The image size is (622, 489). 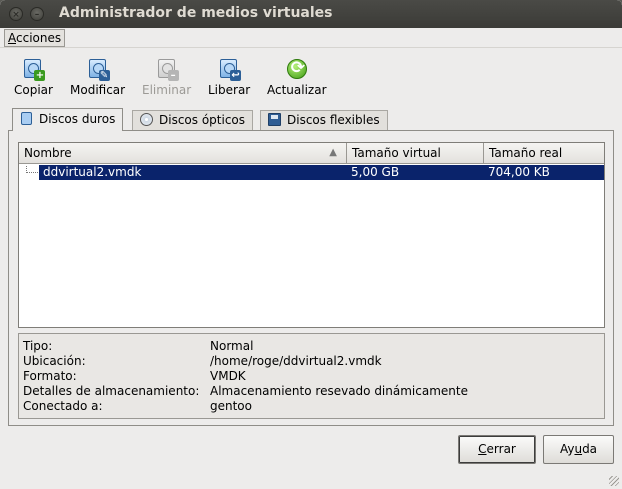 What do you see at coordinates (167, 69) in the screenshot?
I see `delete-disk-icon: –` at bounding box center [167, 69].